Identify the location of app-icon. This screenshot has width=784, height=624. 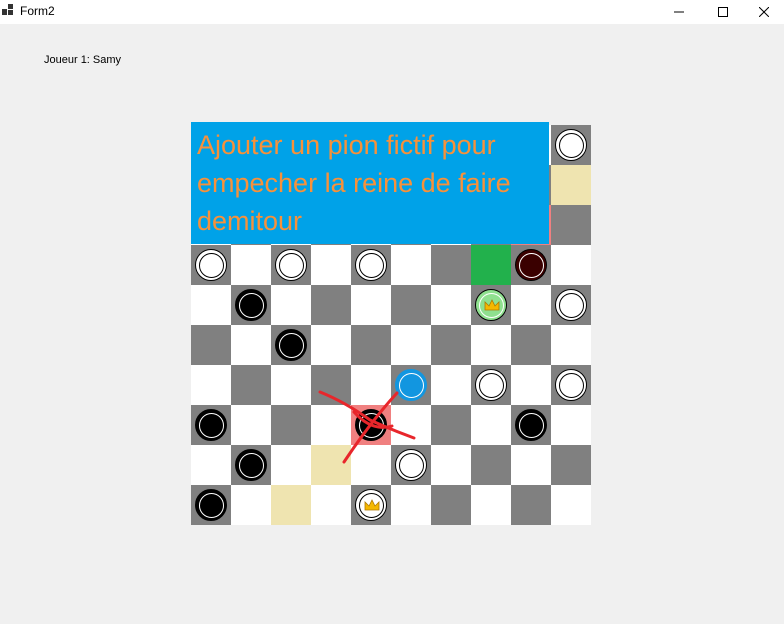
(7, 9).